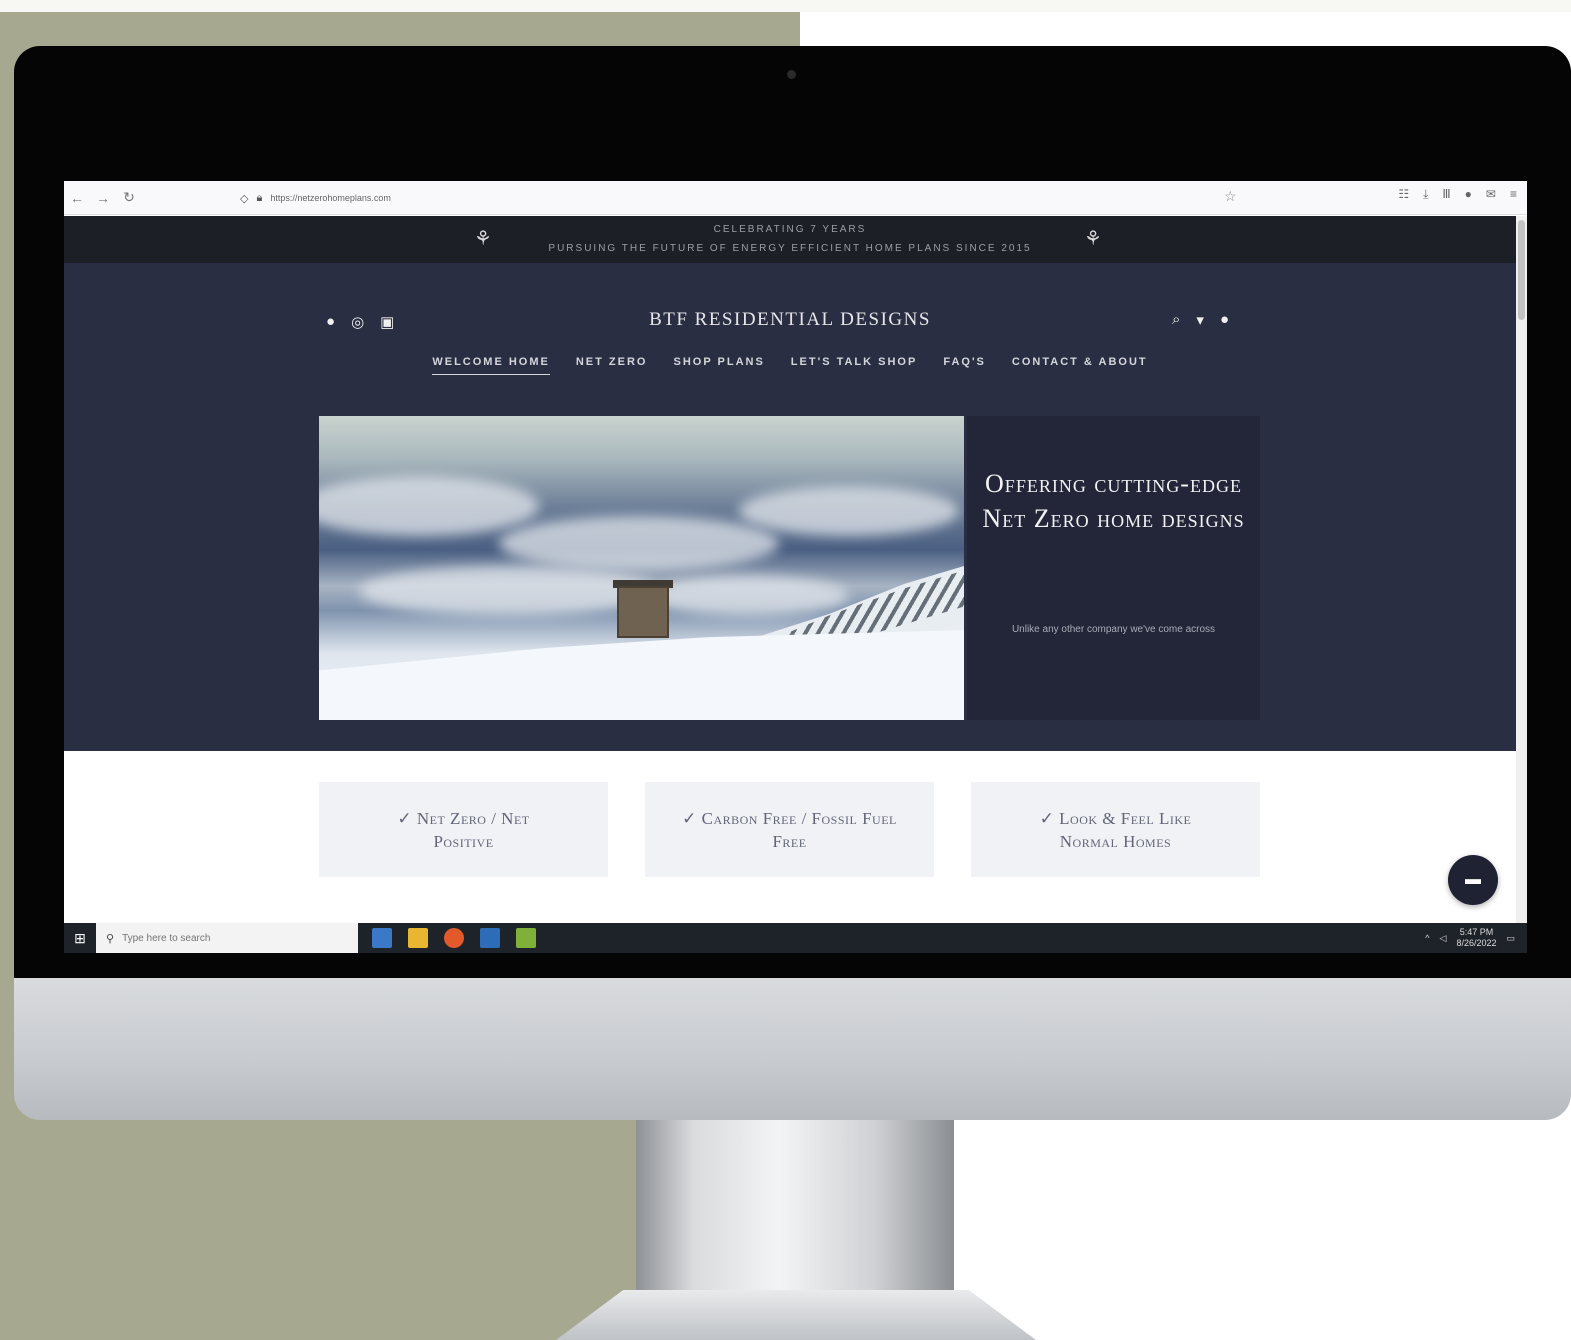 Image resolution: width=1571 pixels, height=1340 pixels. I want to click on url-text: https://netzerohomeplans.com, so click(330, 198).